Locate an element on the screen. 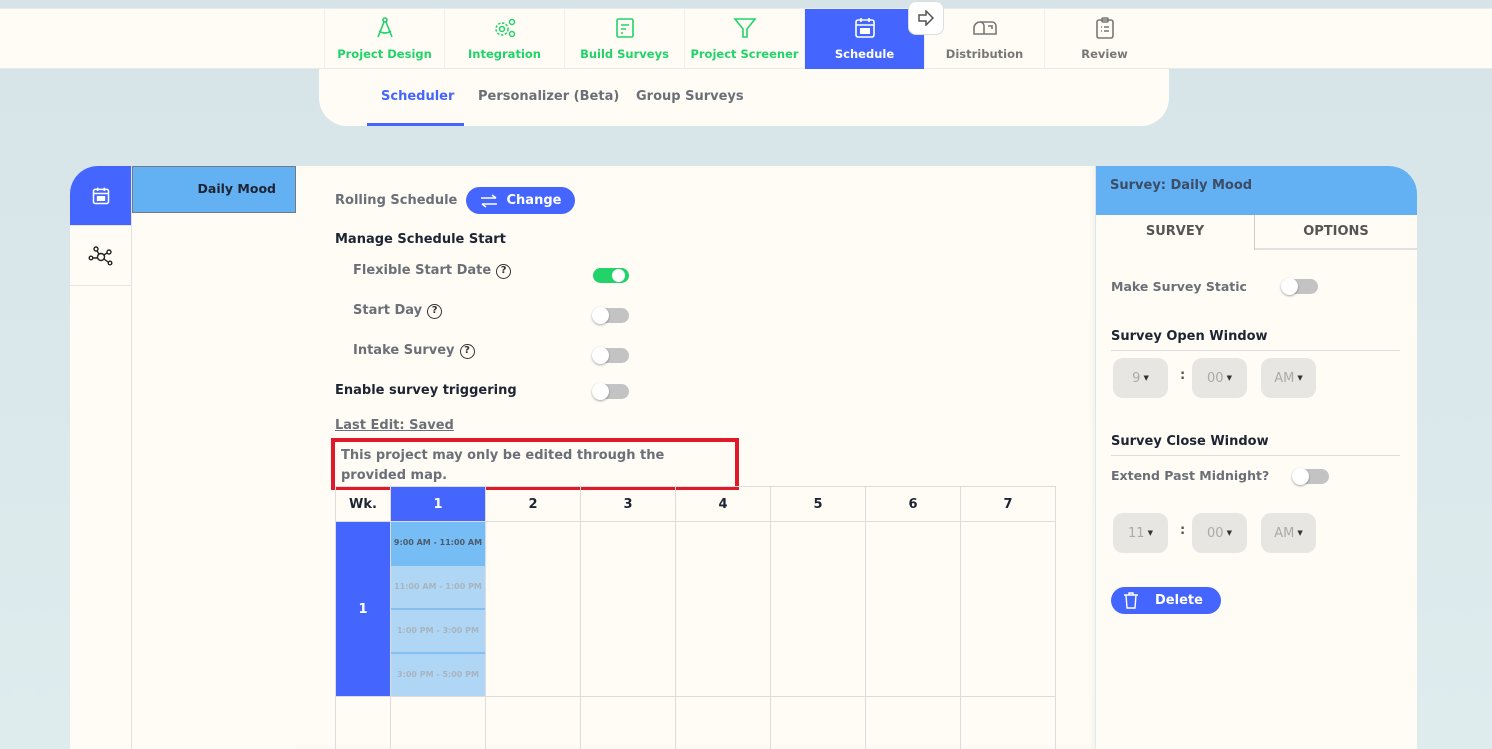 The width and height of the screenshot is (1492, 749). open-ampm-select: AM ▼ is located at coordinates (1288, 378).